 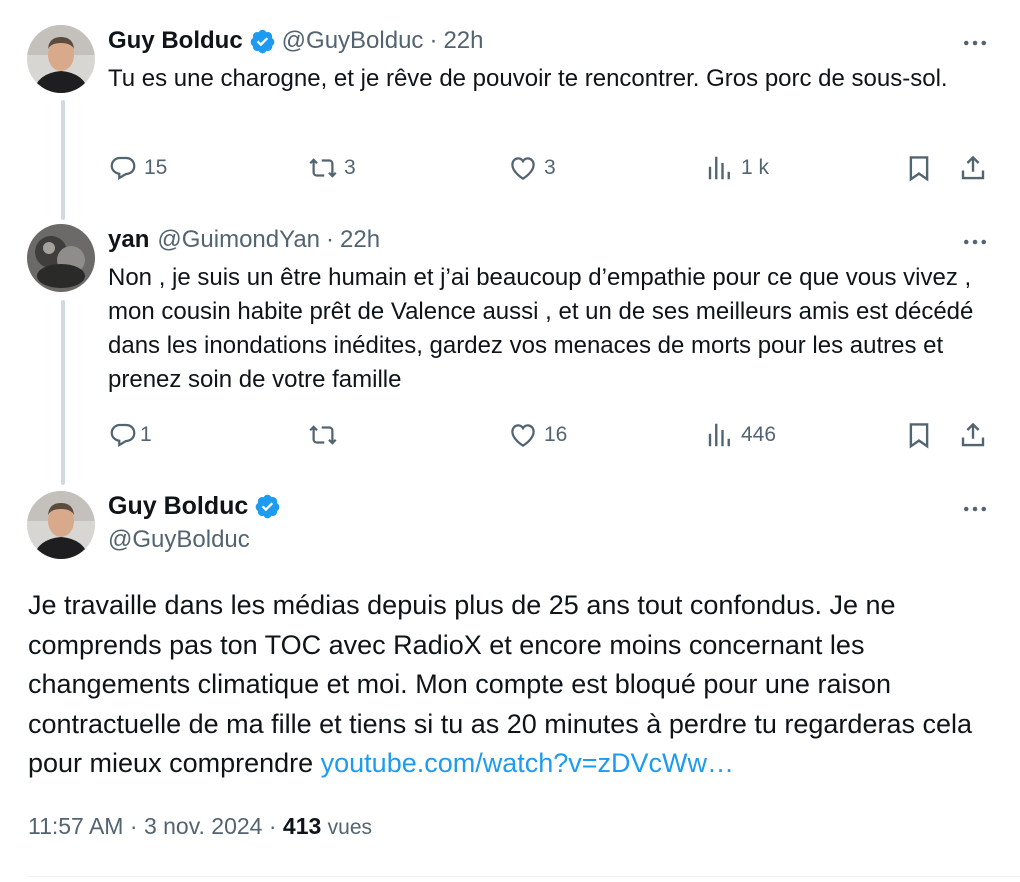 I want to click on like-count: 3, so click(x=550, y=167).